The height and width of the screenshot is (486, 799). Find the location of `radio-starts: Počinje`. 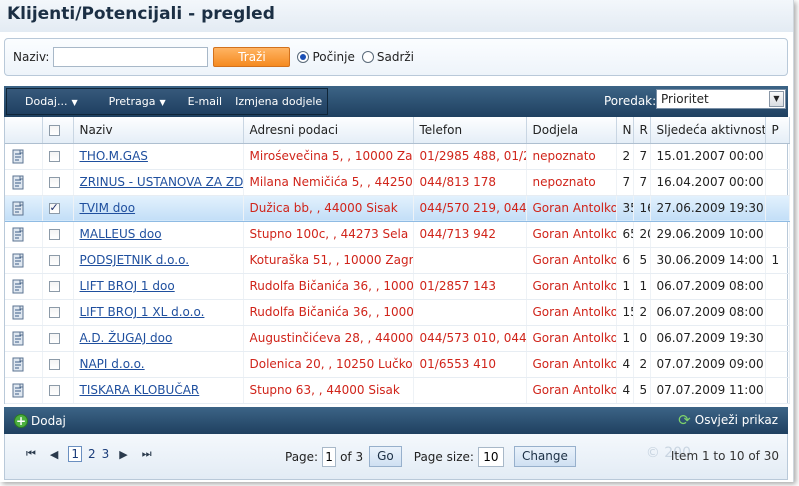

radio-starts: Počinje is located at coordinates (326, 57).